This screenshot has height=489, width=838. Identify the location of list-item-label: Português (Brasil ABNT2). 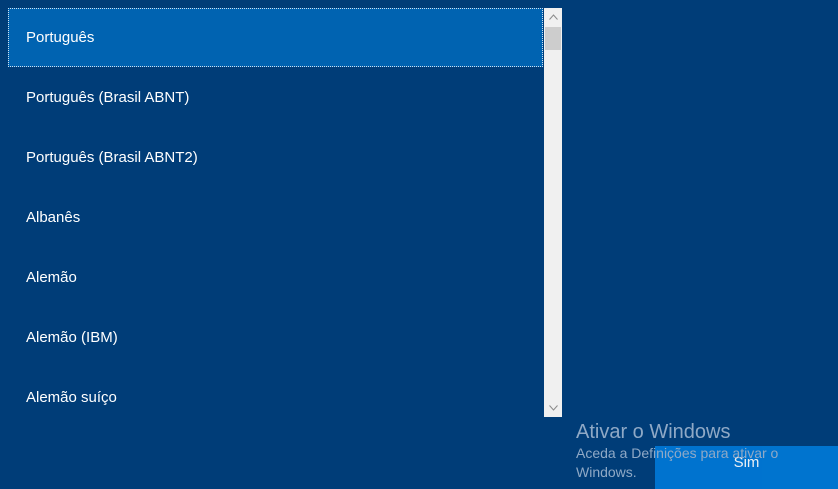
(112, 157).